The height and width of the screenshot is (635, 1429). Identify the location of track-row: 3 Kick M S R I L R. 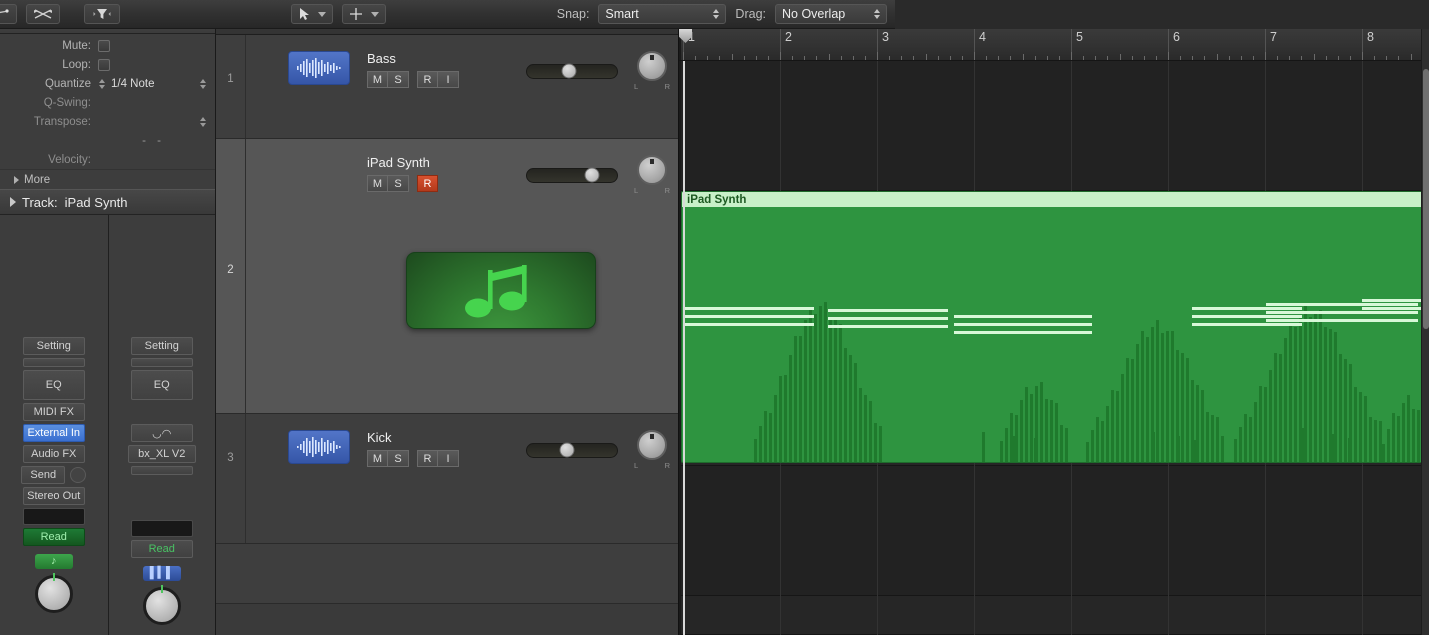
(447, 479).